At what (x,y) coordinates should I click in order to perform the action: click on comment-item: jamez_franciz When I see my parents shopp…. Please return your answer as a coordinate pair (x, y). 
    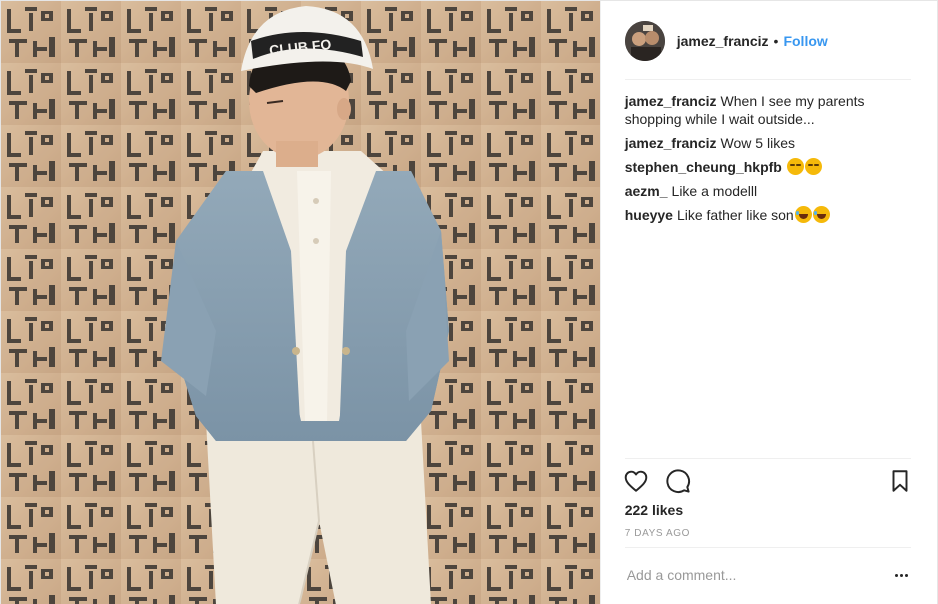
    Looking at the image, I should click on (768, 110).